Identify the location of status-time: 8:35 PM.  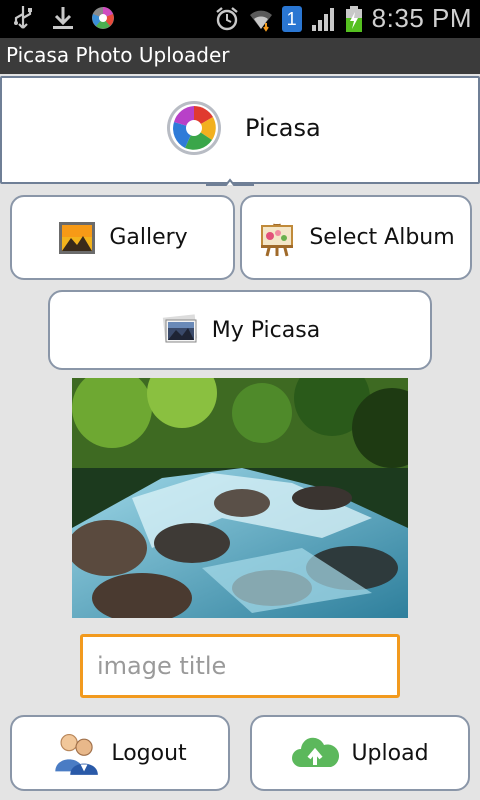
(421, 18).